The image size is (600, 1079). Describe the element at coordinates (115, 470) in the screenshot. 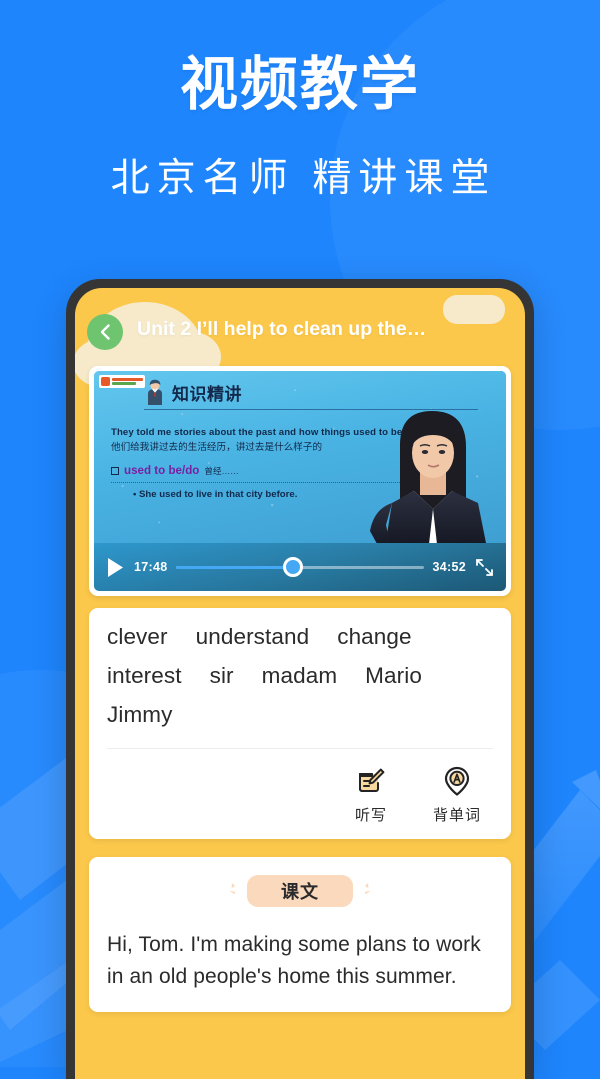

I see `checkbox-outline-icon` at that location.